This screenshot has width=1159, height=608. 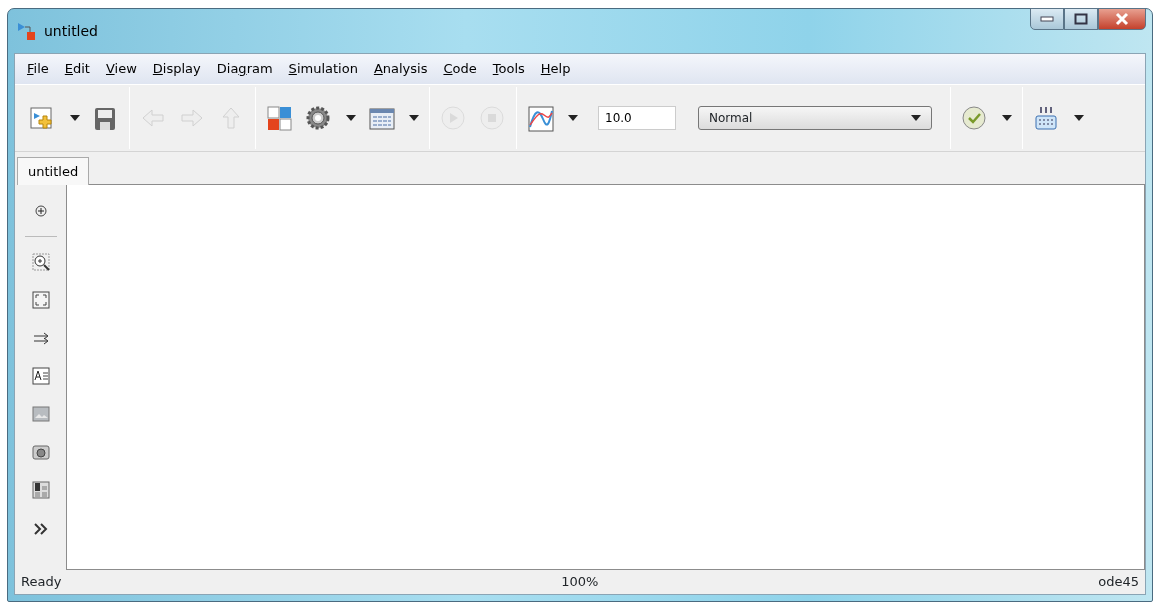 What do you see at coordinates (40, 262) in the screenshot?
I see `zoom-icon` at bounding box center [40, 262].